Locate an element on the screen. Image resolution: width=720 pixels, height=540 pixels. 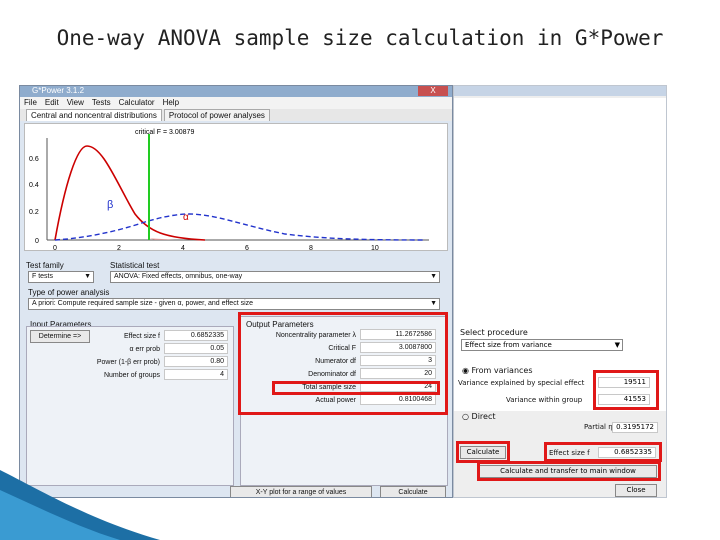
power-type-label: Type of power analysis is located at coordinates (69, 292).